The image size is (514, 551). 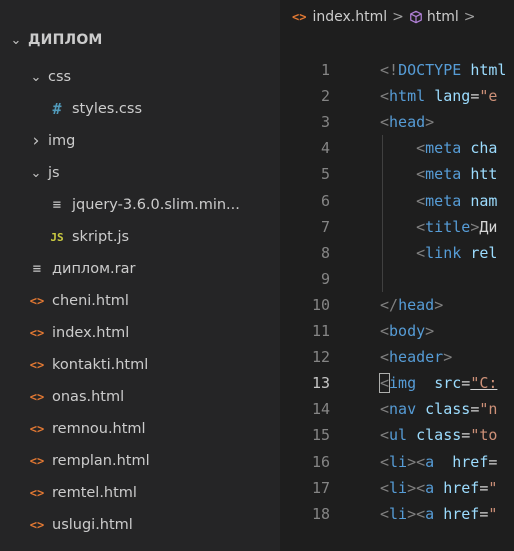 I want to click on line-number: 13, so click(x=320, y=383).